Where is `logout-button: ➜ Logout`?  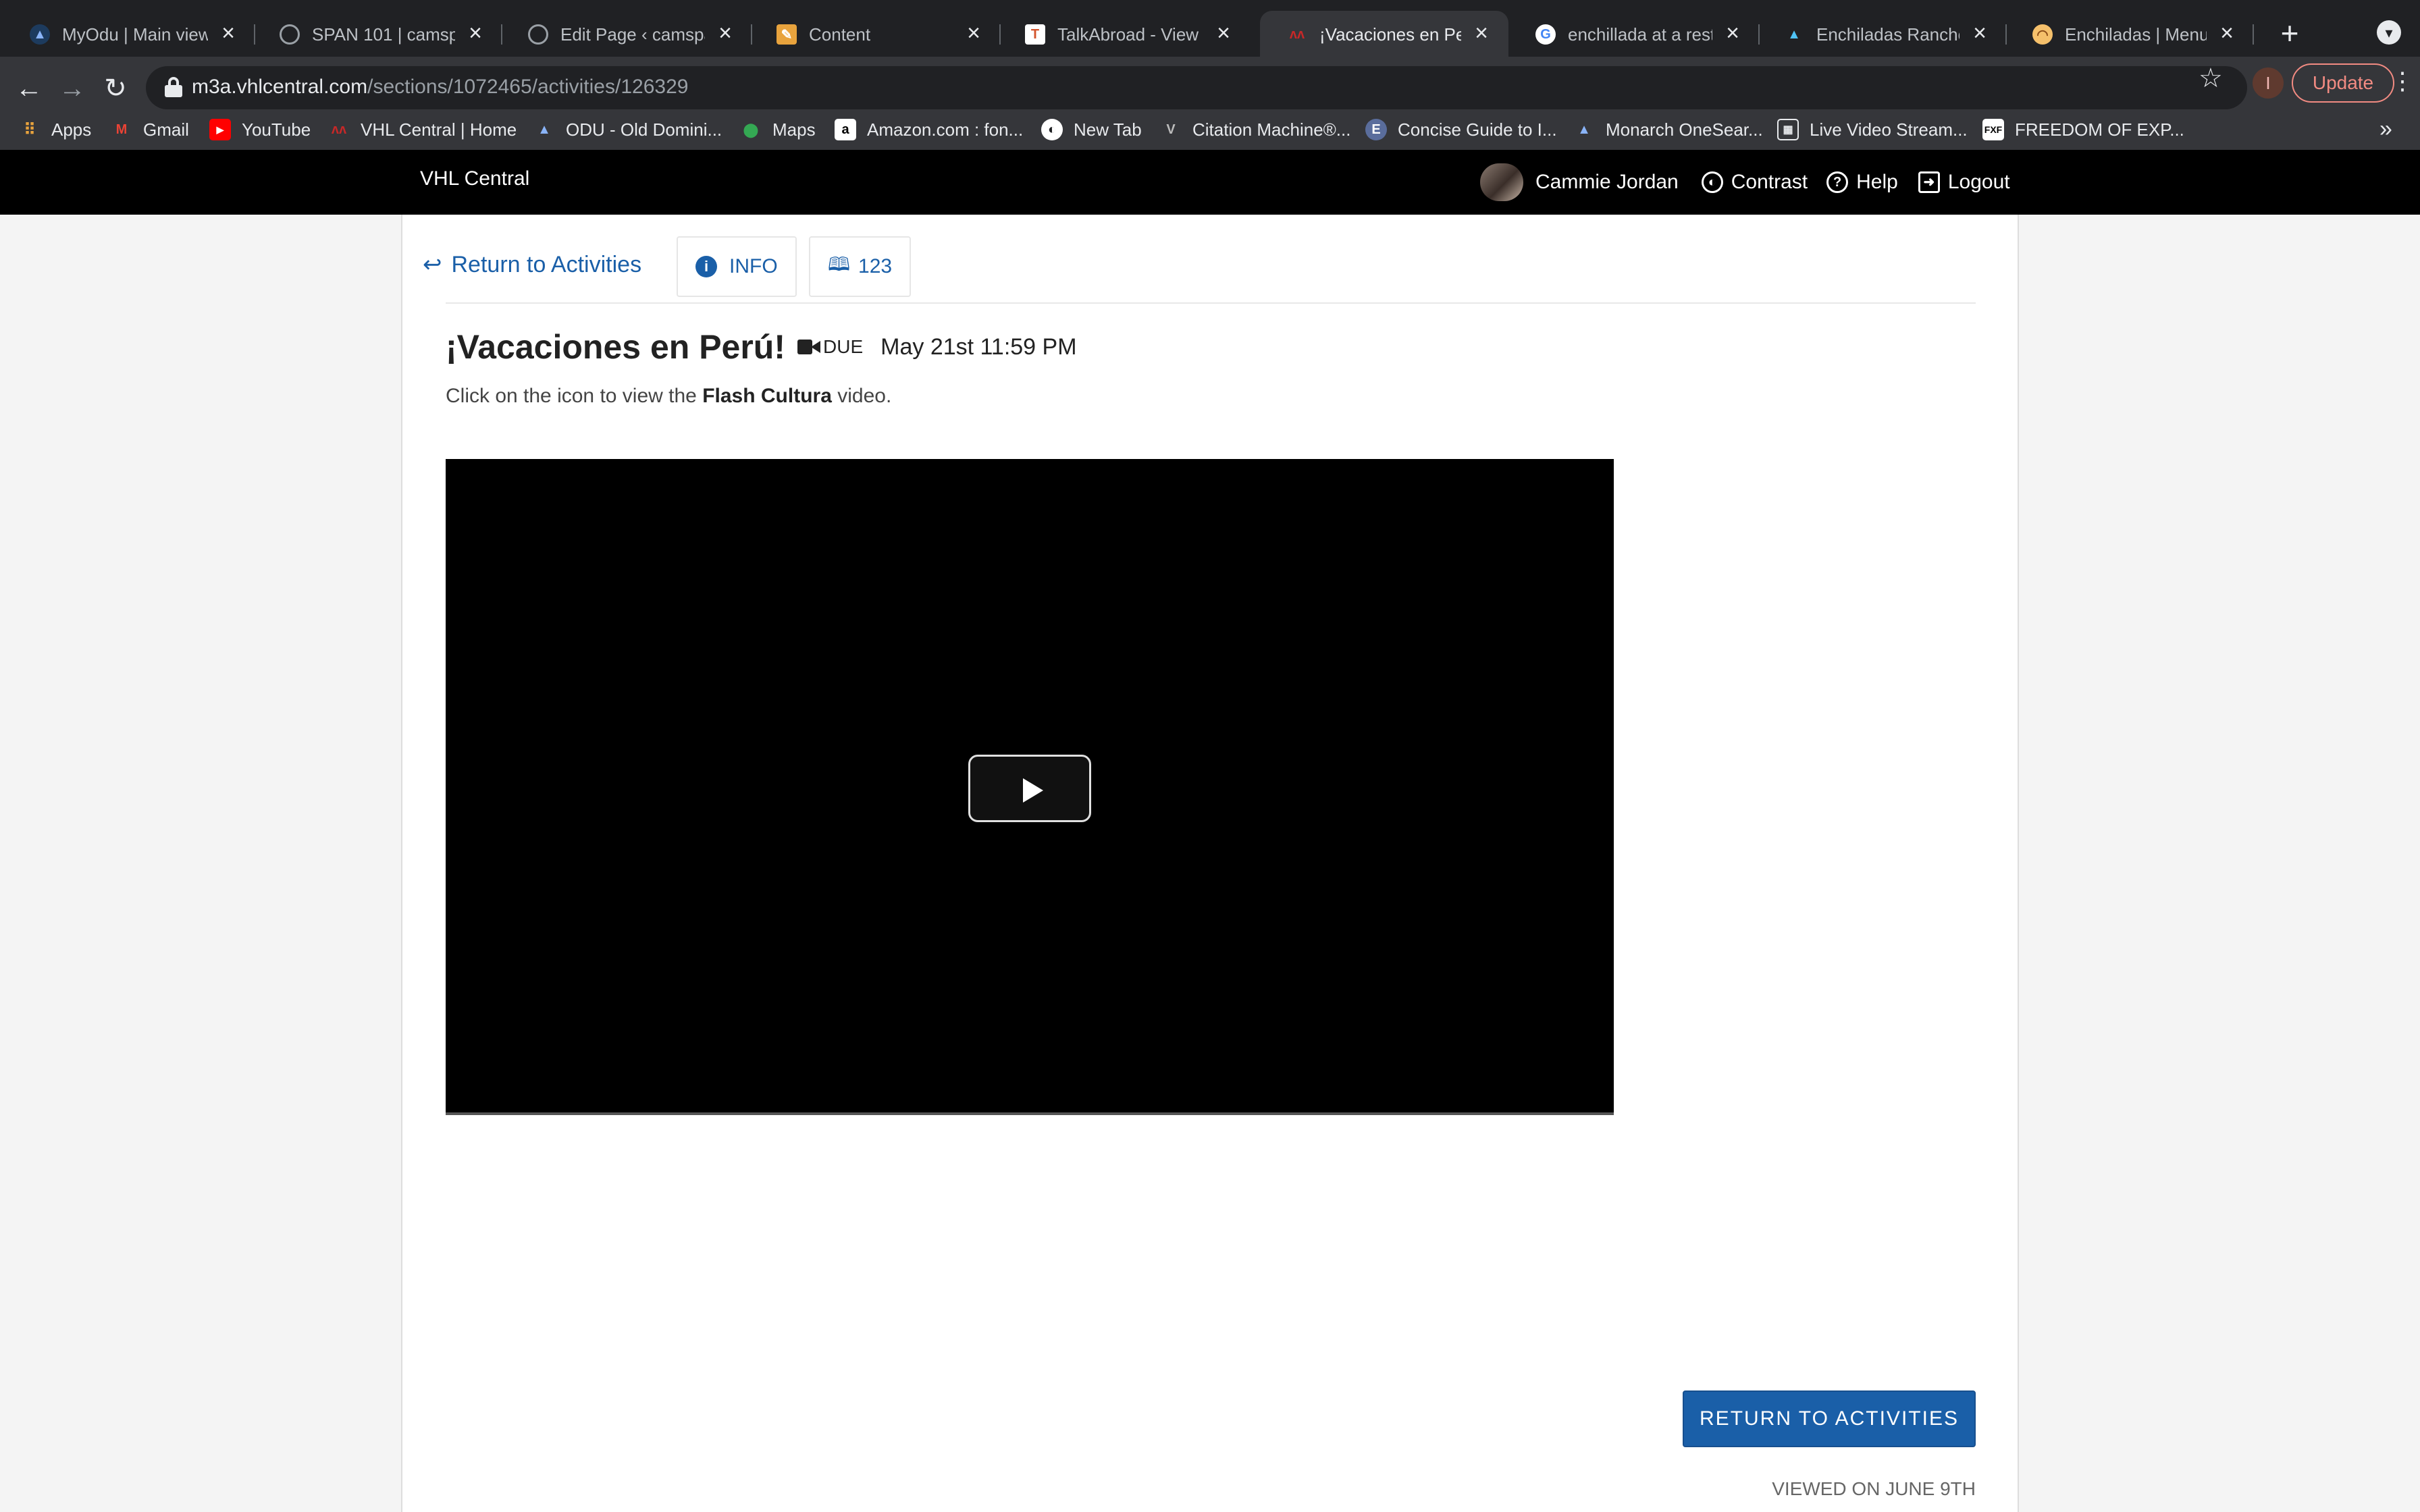
logout-button: ➜ Logout is located at coordinates (1964, 183).